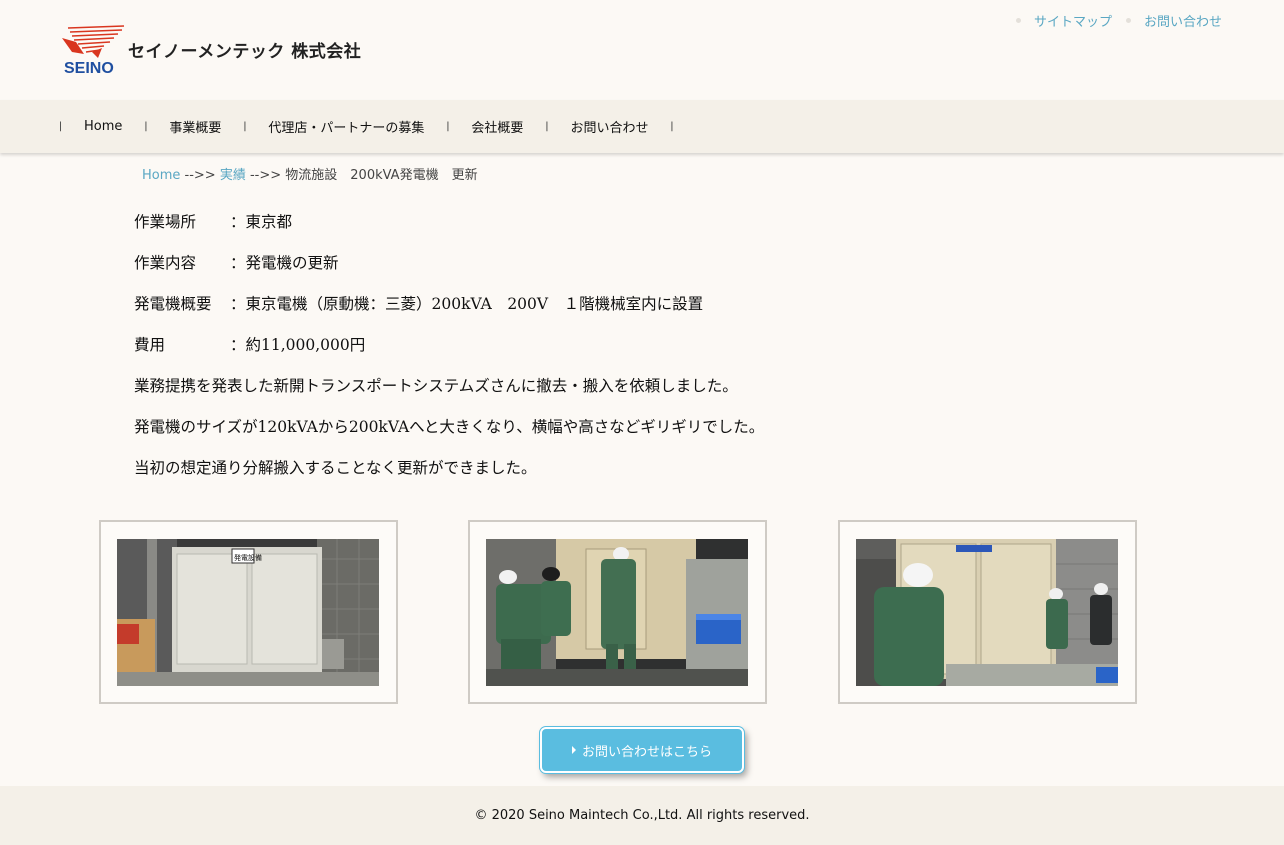 The image size is (1284, 845). Describe the element at coordinates (1182, 22) in the screenshot. I see `contact-label: お問い合わせ` at that location.